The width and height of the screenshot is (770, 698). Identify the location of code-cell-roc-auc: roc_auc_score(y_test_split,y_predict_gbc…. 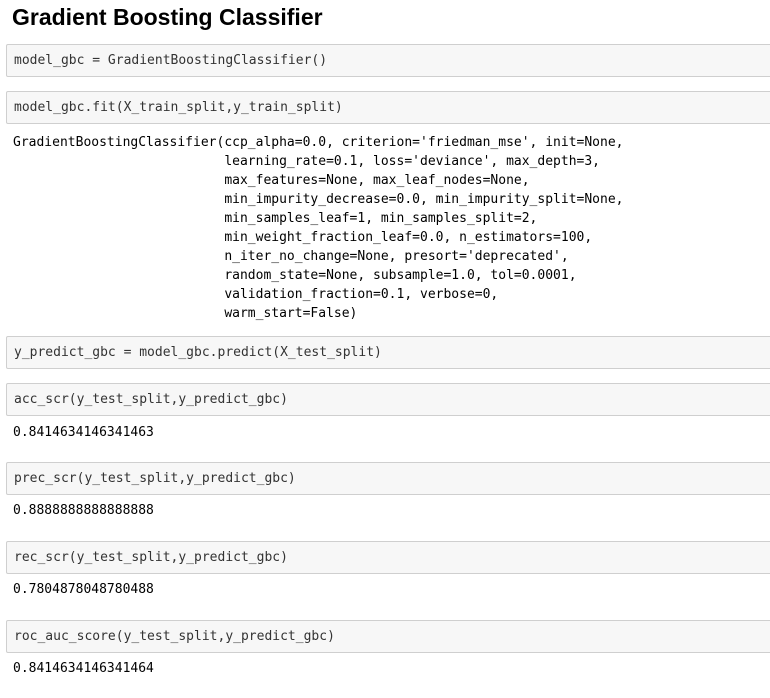
(388, 636).